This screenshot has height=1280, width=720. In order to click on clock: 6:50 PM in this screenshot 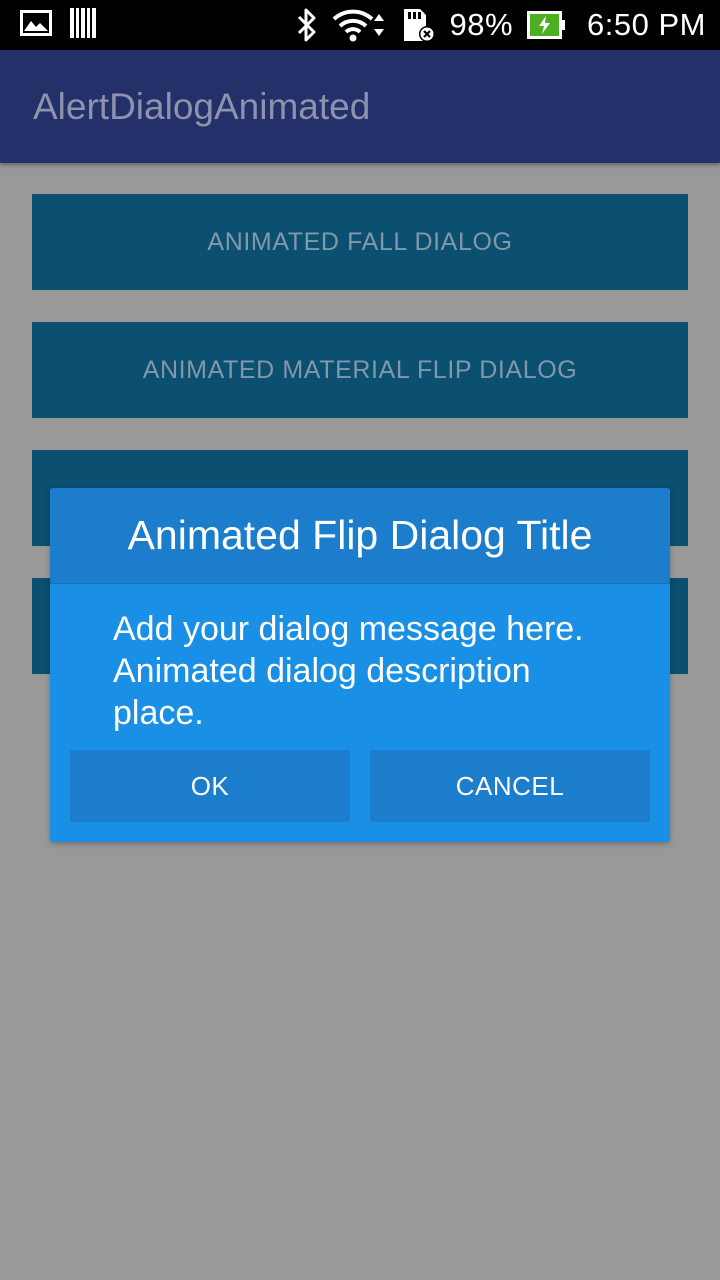, I will do `click(646, 24)`.